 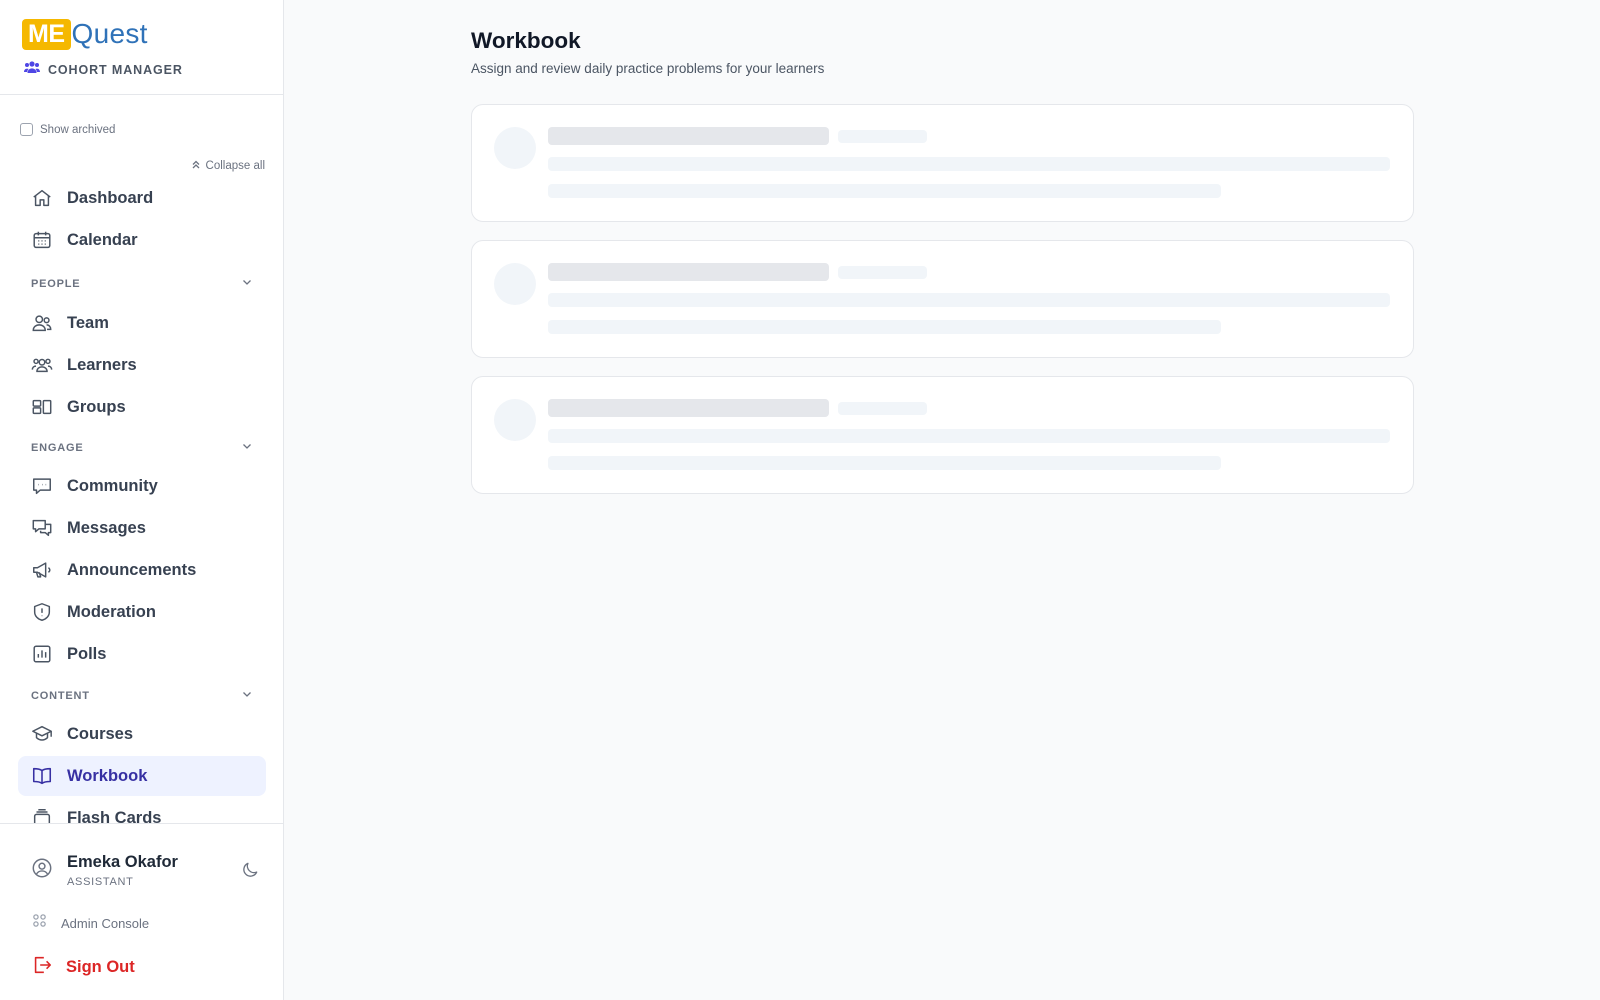 I want to click on sidebar-item-flash-cards: Flash Cards, so click(x=142, y=810).